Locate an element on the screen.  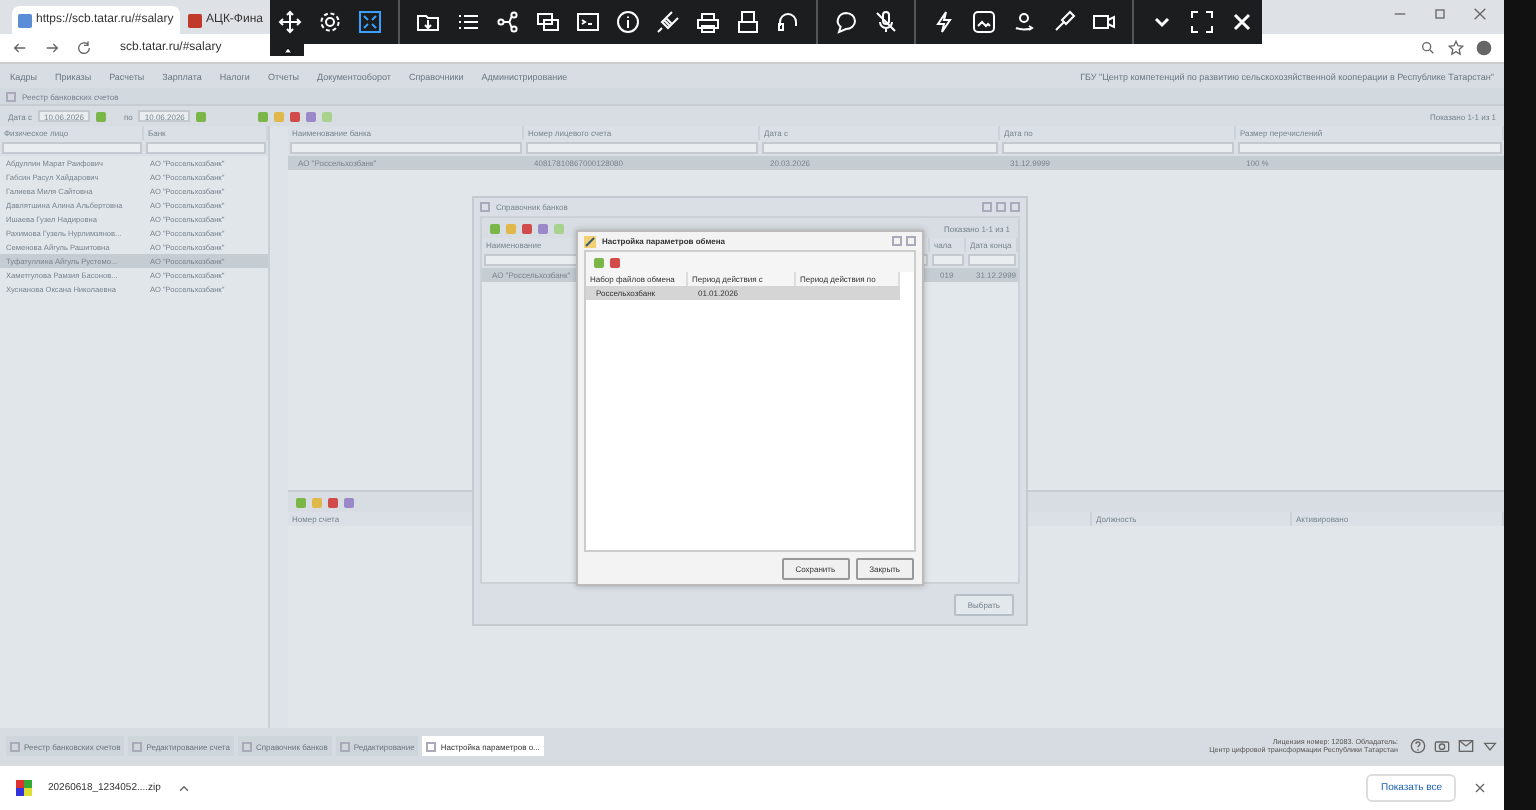
mic-off-icon is located at coordinates (886, 22).